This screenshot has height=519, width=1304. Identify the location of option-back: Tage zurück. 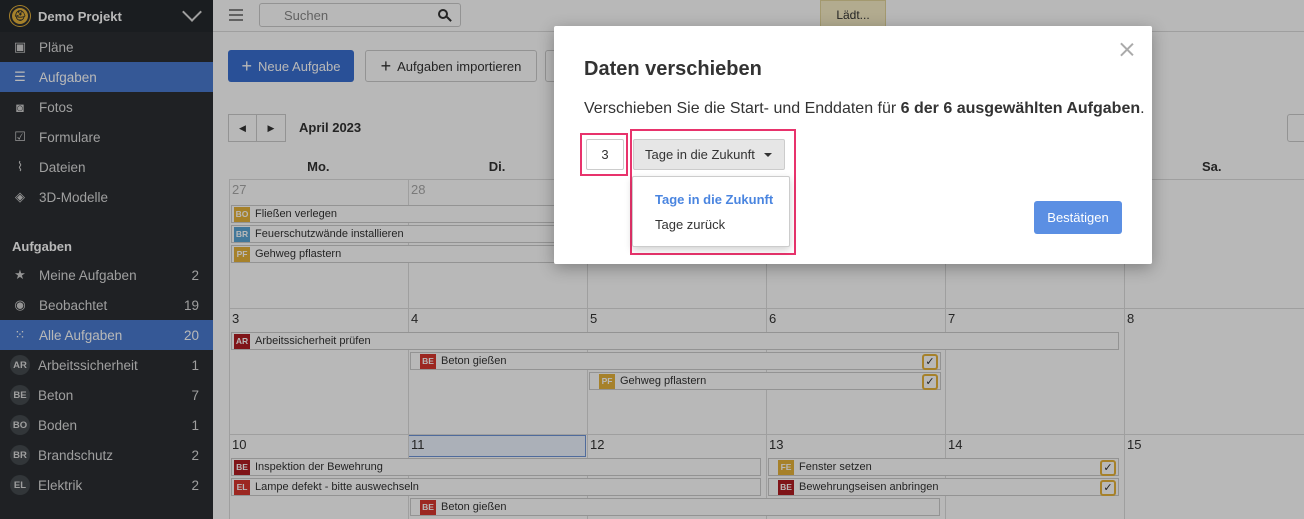
(690, 224).